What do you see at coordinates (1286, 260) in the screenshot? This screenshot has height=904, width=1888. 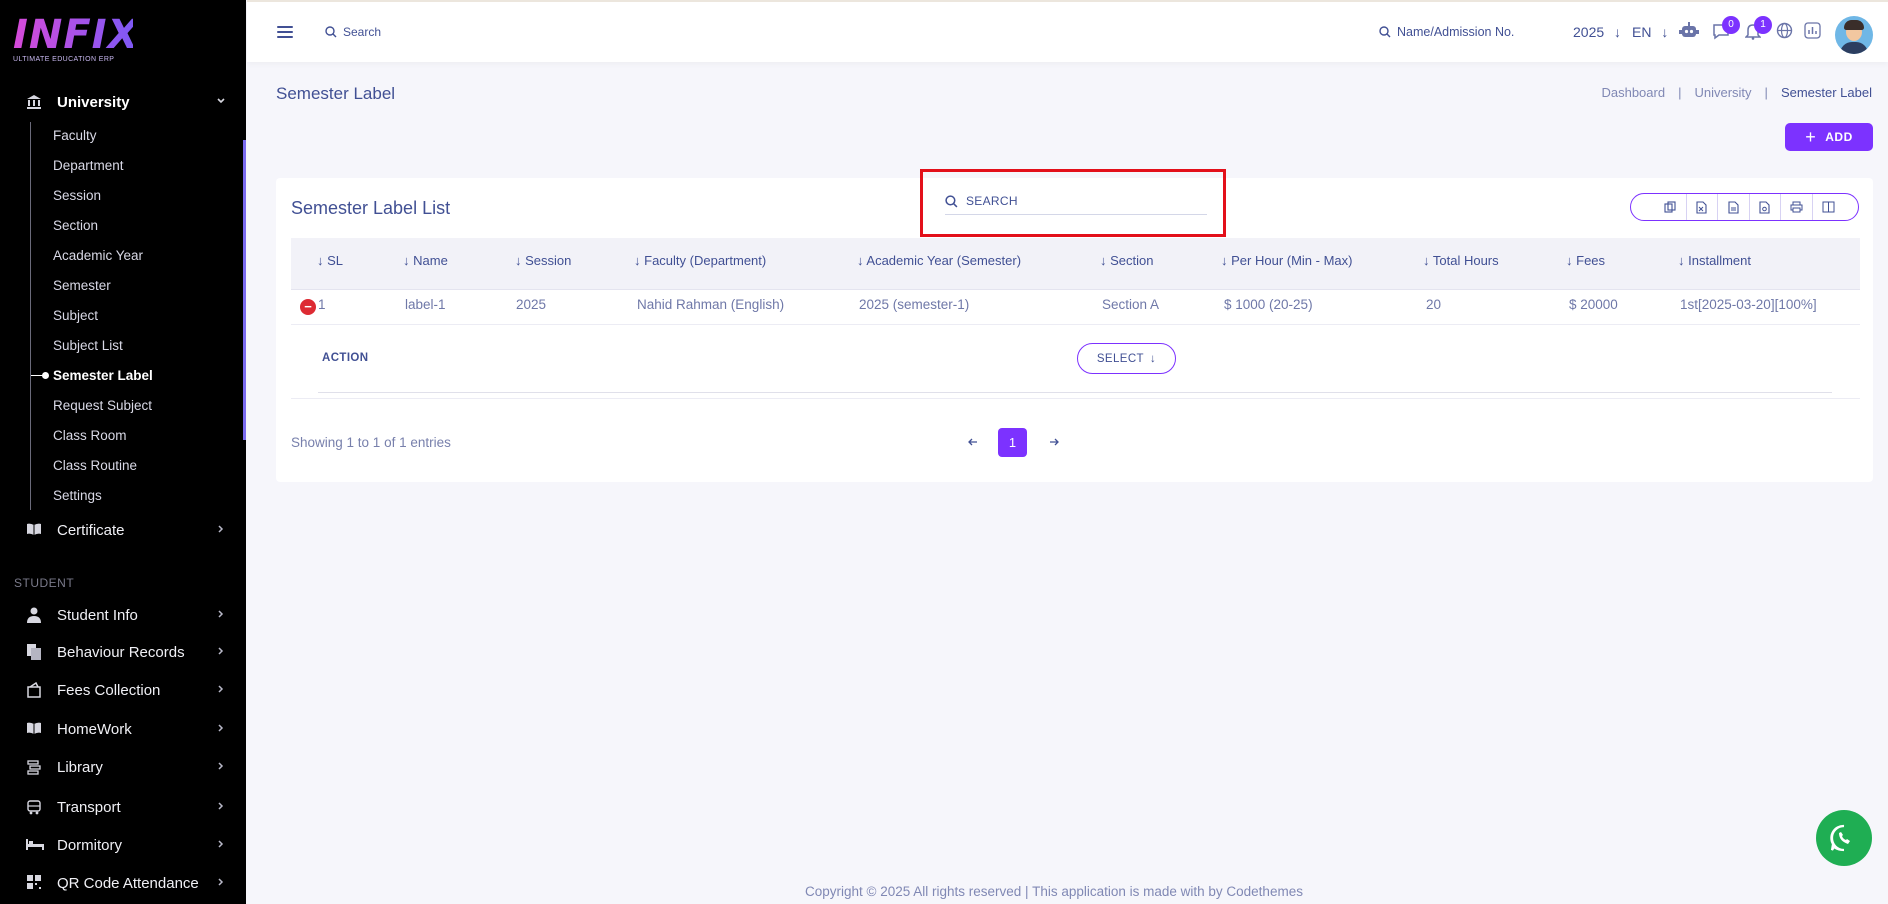 I see `column-per-hour: ↓ Per Hour (Min - Max)` at bounding box center [1286, 260].